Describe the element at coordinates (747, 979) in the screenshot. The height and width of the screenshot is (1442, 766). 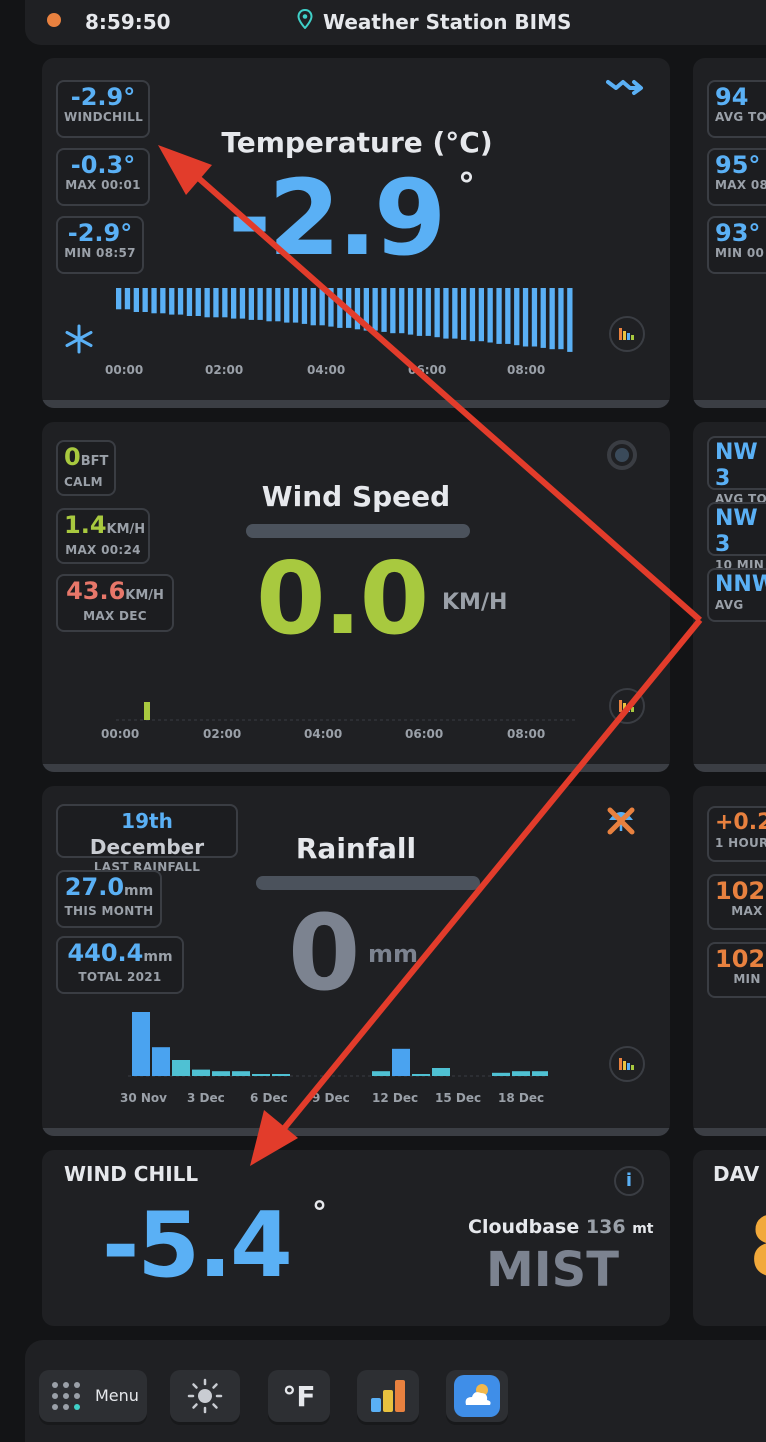
I see `pressure-min-label: MIN` at that location.